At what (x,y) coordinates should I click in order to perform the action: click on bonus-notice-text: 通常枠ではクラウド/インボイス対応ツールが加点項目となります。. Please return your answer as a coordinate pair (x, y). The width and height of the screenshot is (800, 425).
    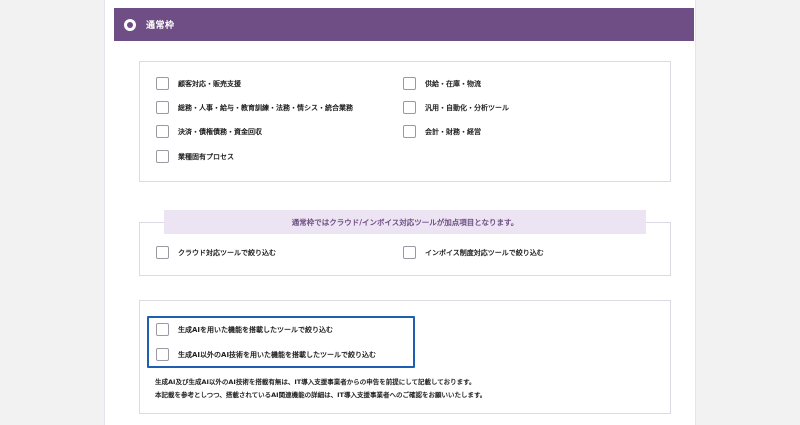
    Looking at the image, I should click on (405, 222).